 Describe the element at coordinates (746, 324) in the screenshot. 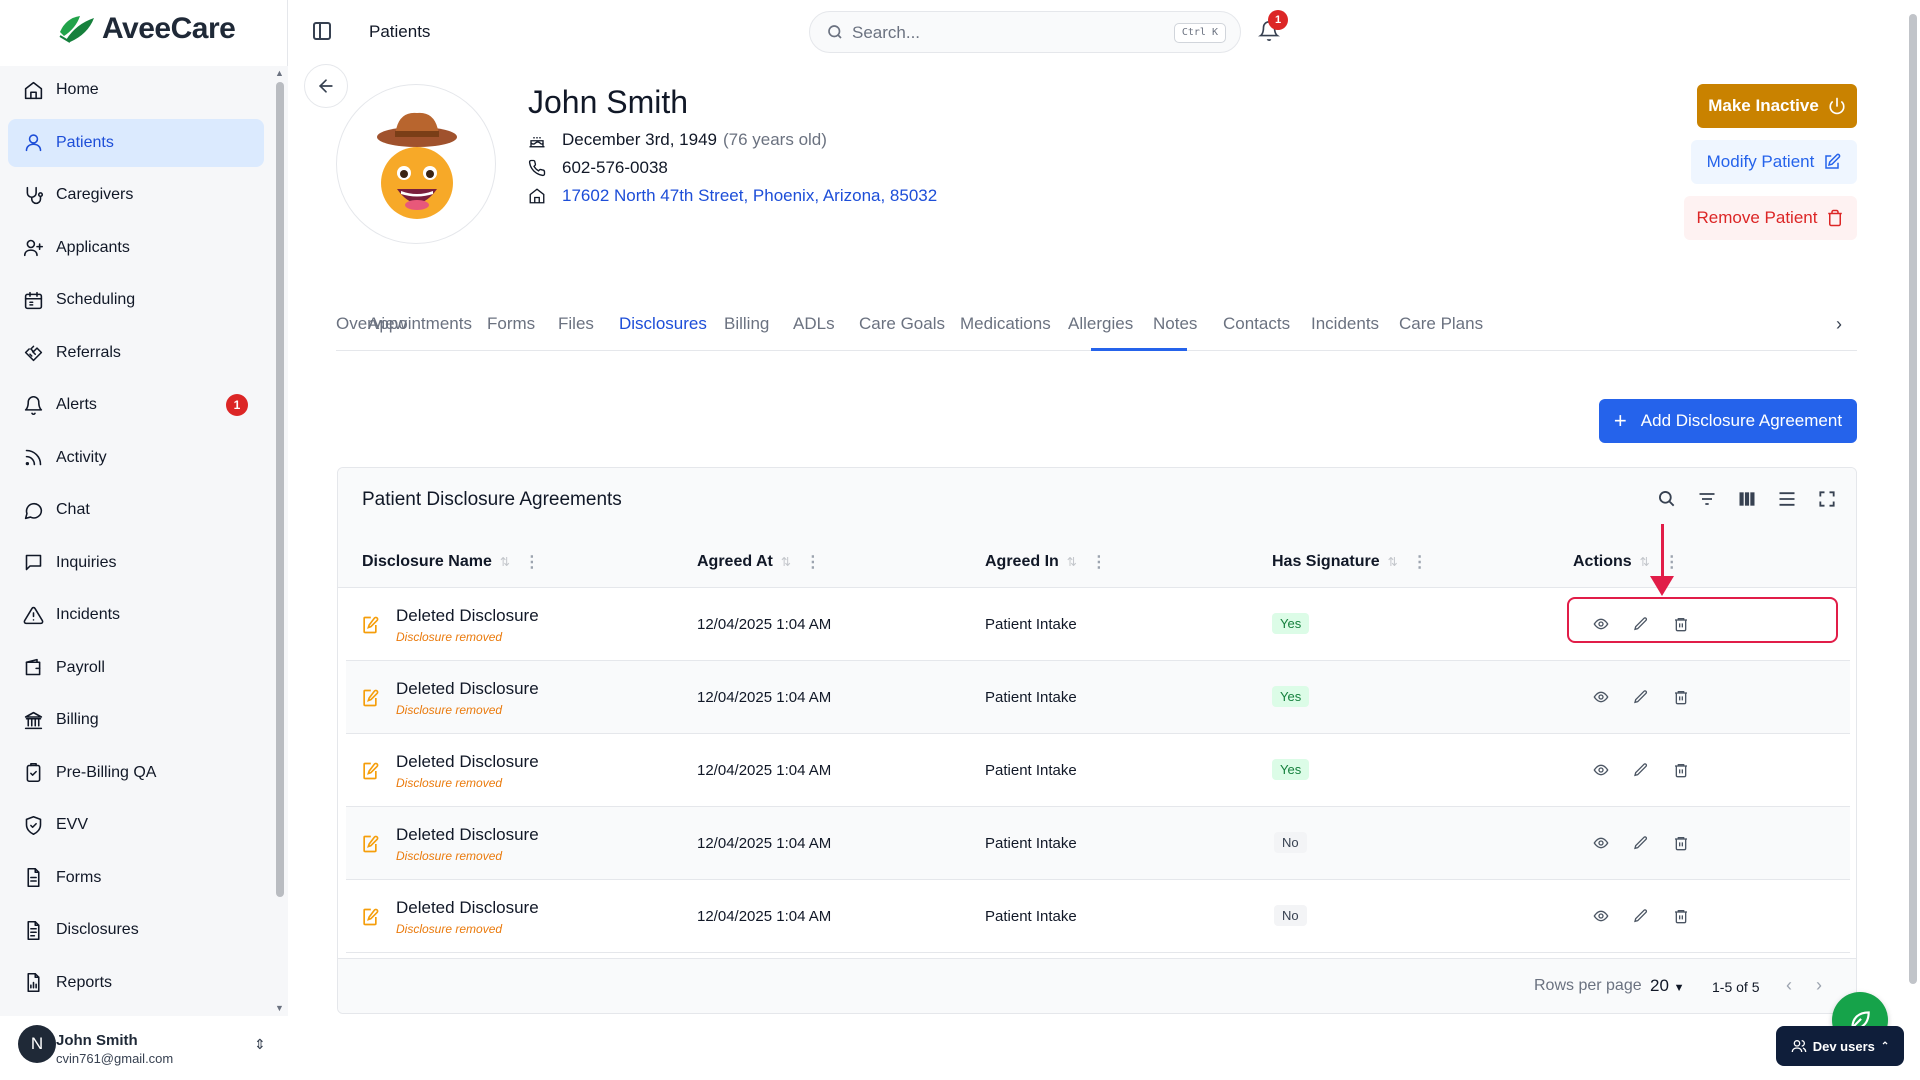

I see `tab-billing: Billing` at that location.